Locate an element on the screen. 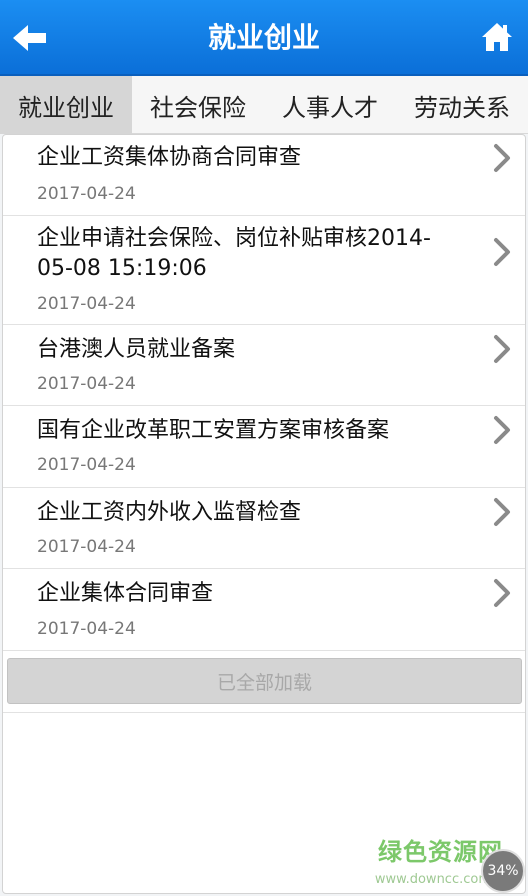  item-title: 企业工资集体协商合同审查 is located at coordinates (169, 157).